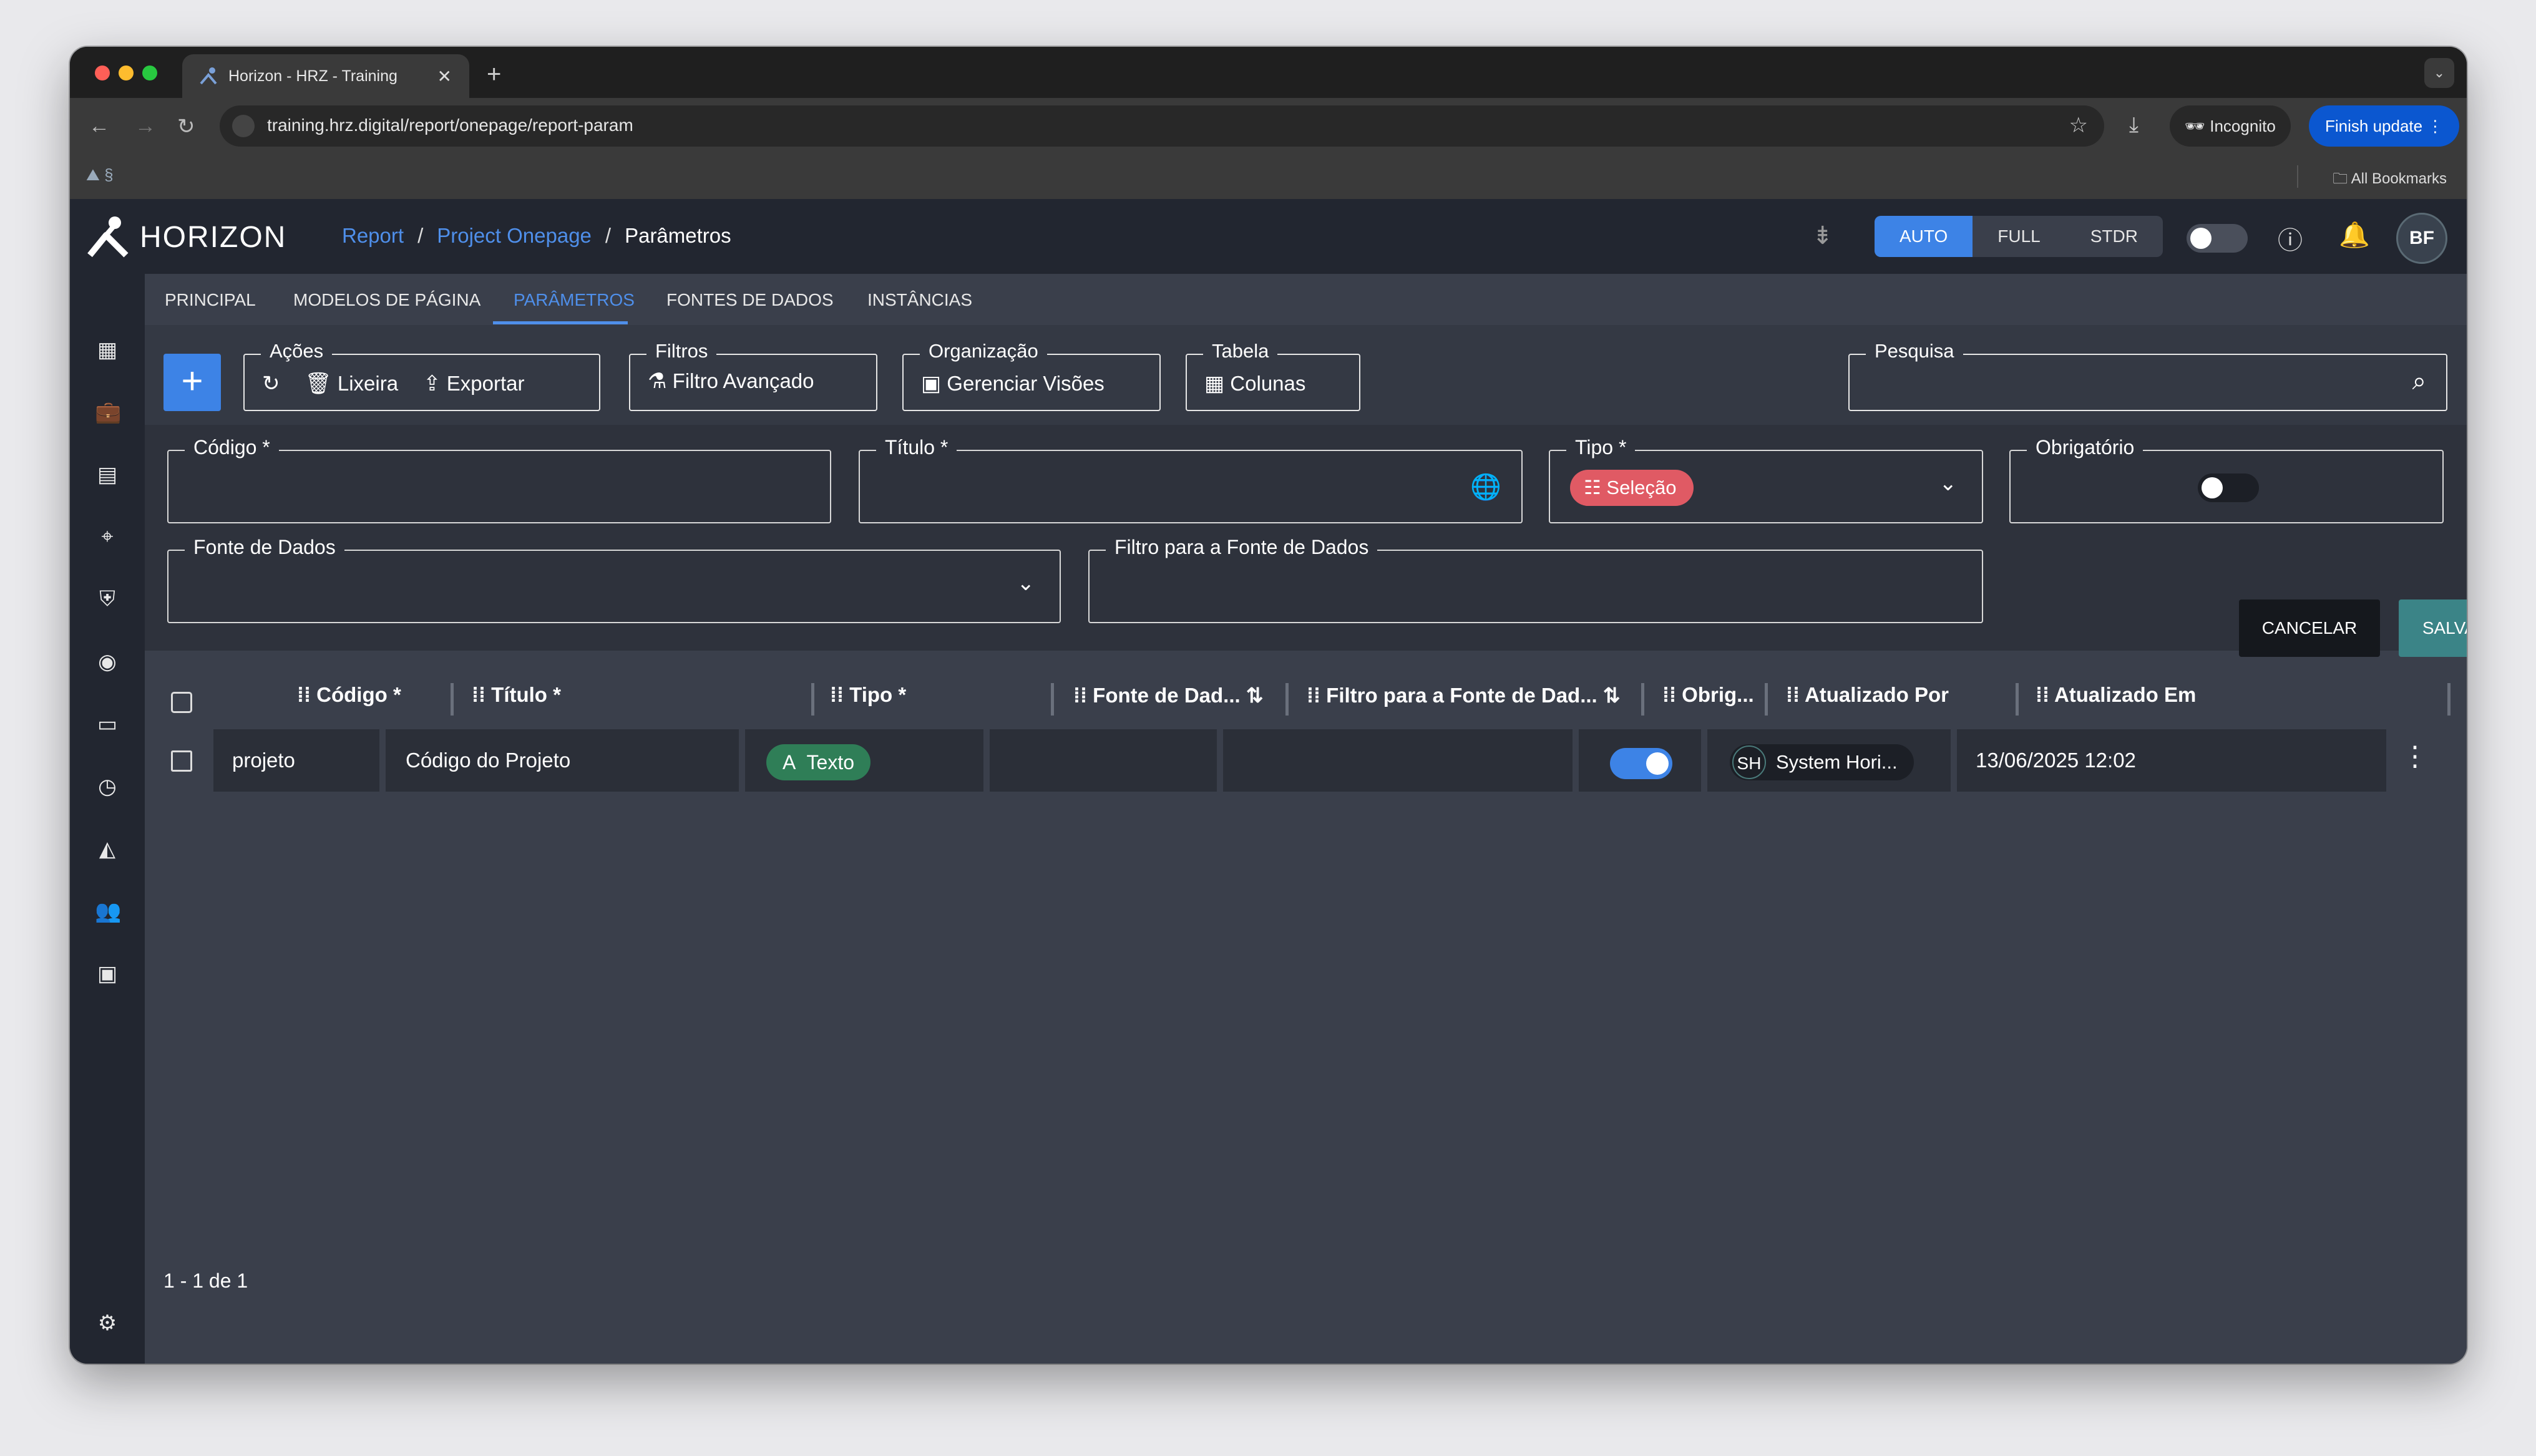 This screenshot has height=1456, width=2536. I want to click on browser-tab: Horizon - HRZ - Training ✕, so click(325, 76).